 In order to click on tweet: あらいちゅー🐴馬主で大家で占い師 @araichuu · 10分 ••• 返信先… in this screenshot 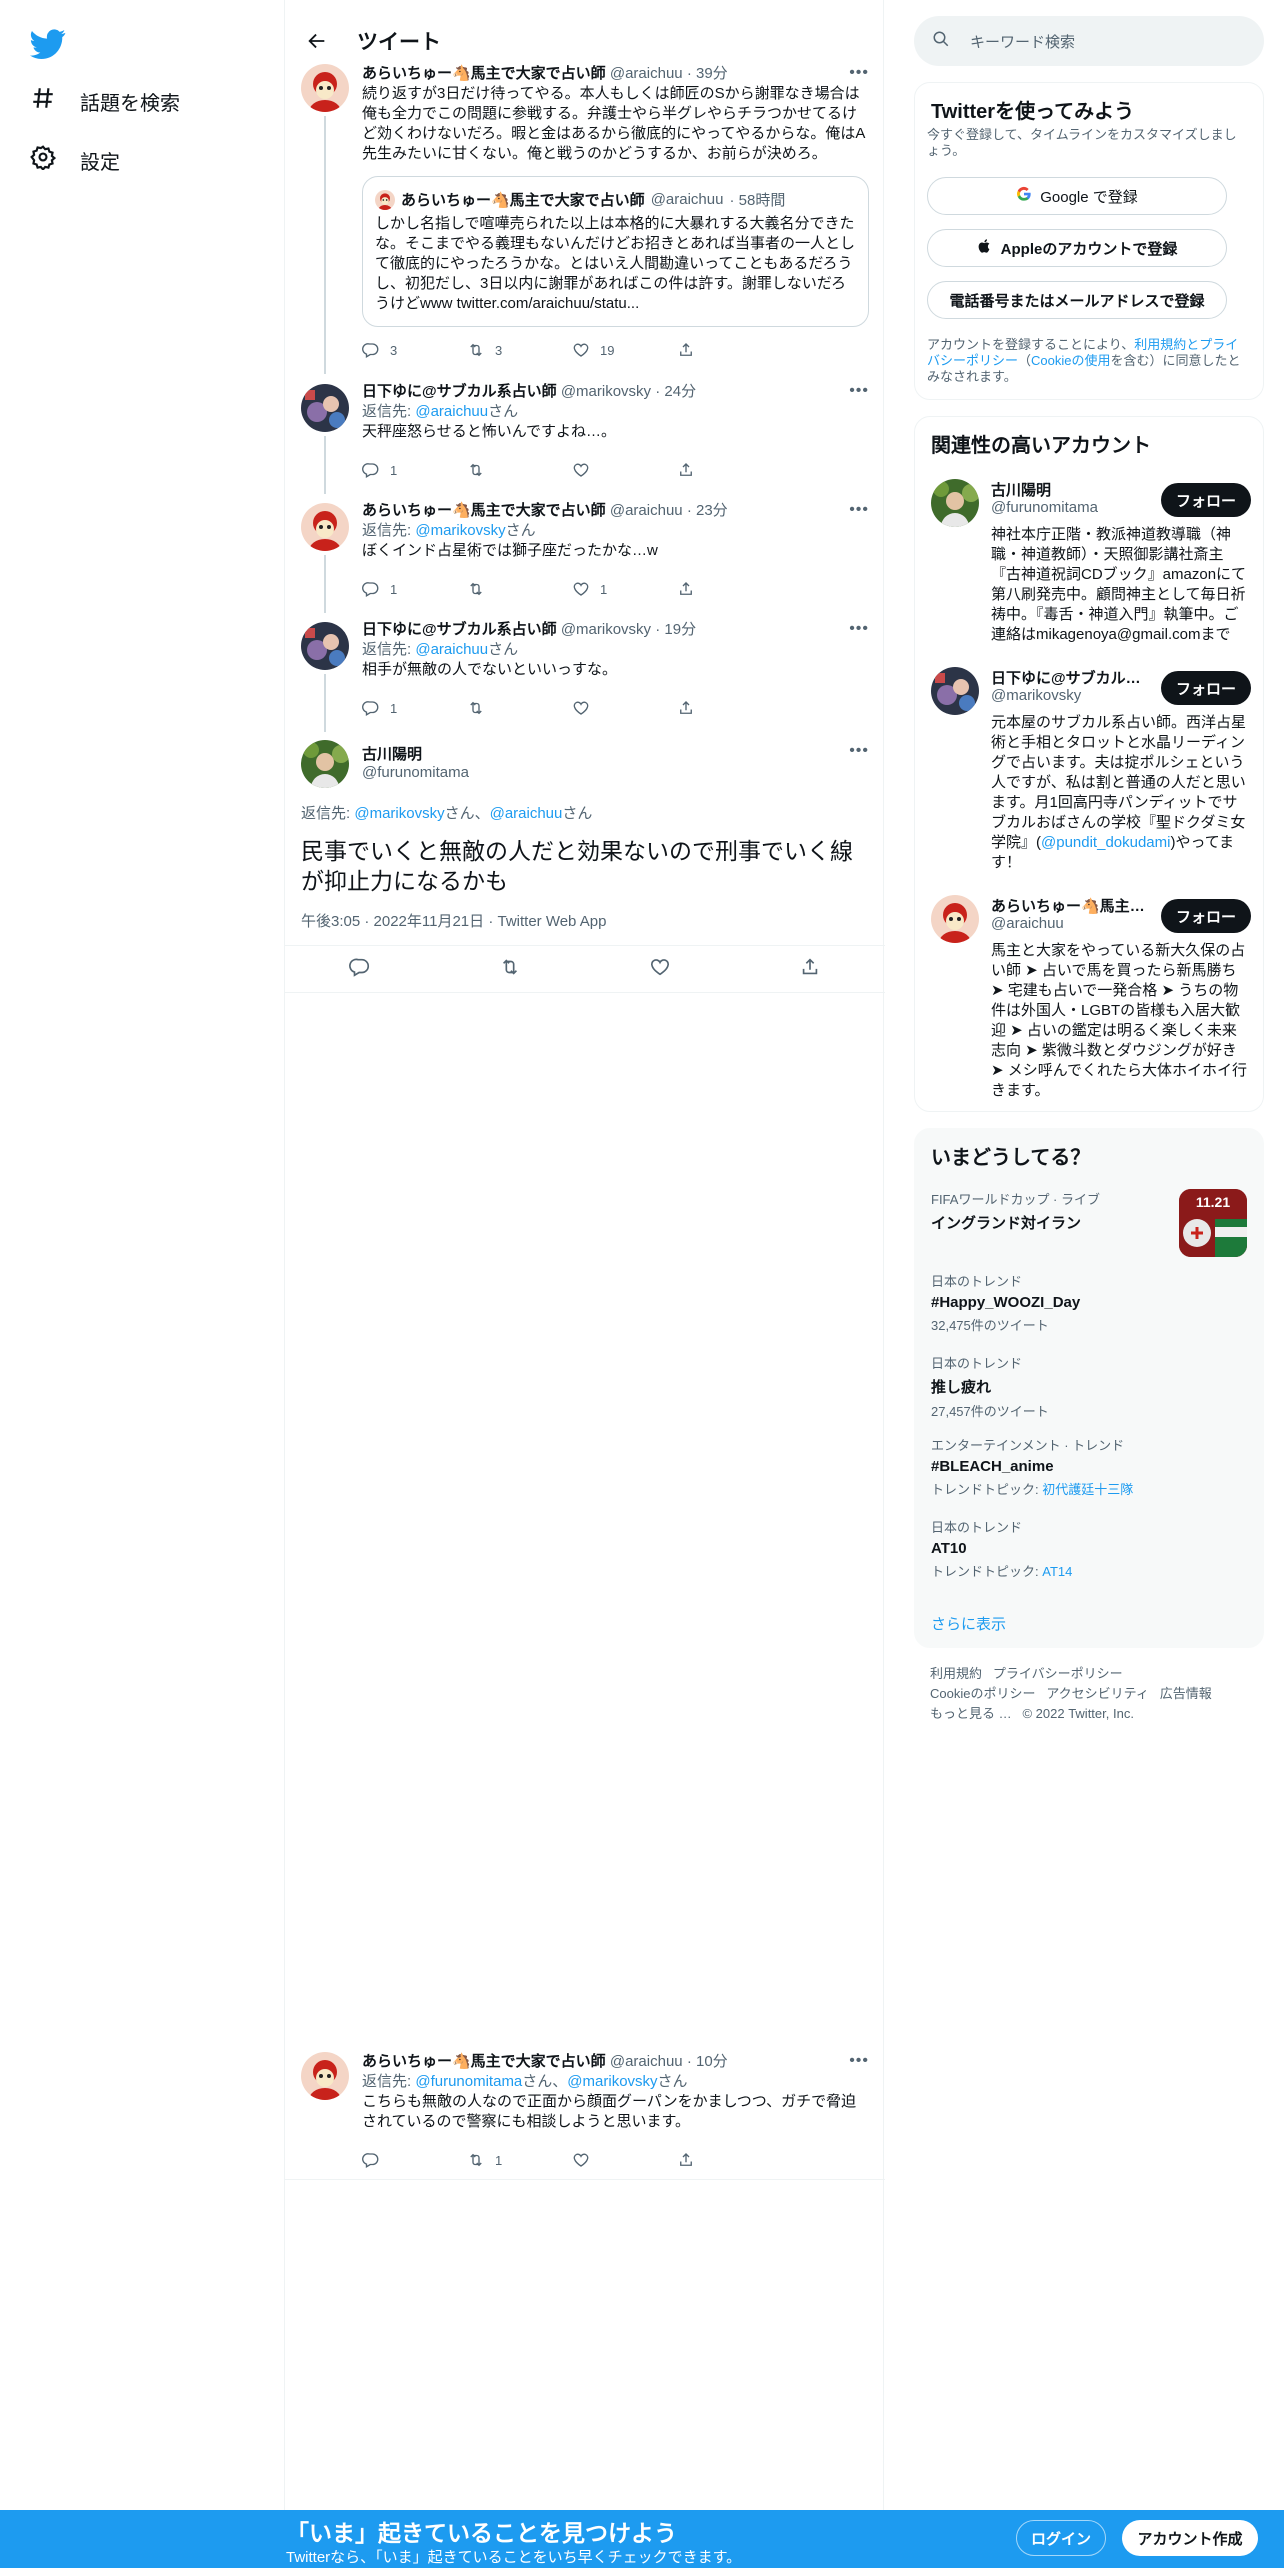, I will do `click(585, 2110)`.